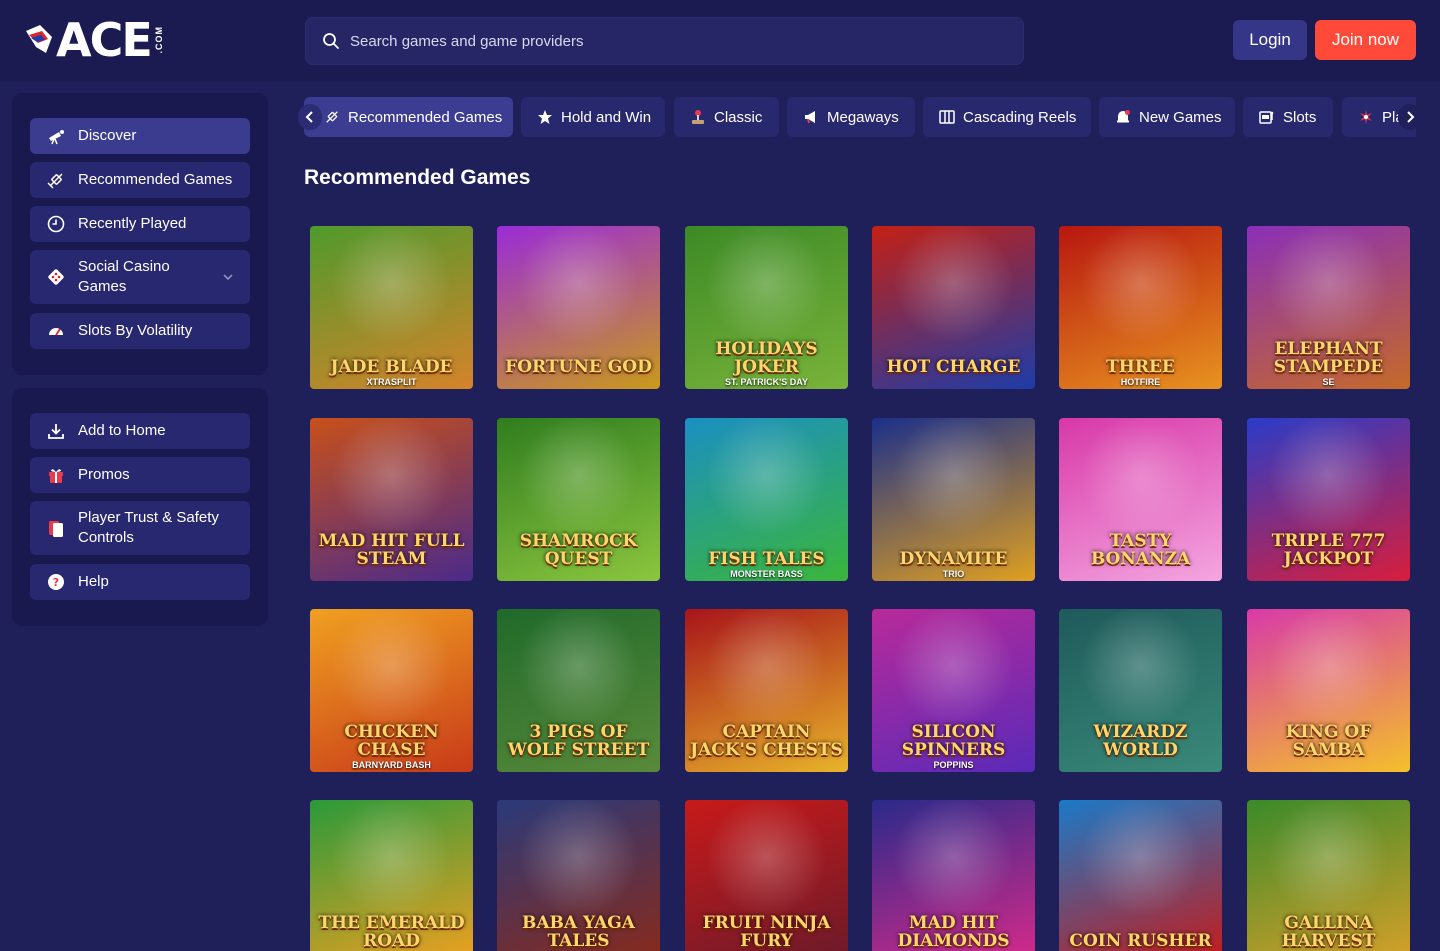  What do you see at coordinates (953, 499) in the screenshot?
I see `game-tile: Dynamite TRIO` at bounding box center [953, 499].